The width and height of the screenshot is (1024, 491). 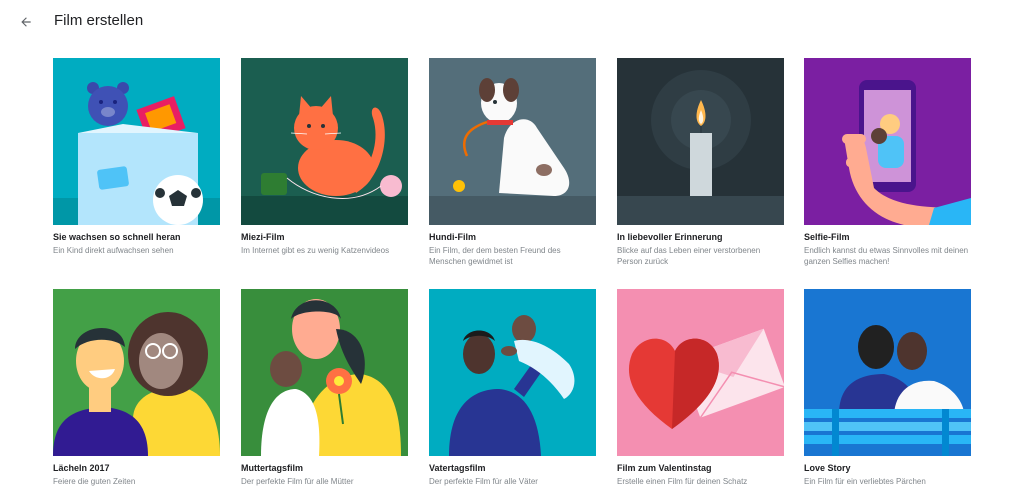 I want to click on smiling-couple-illustration, so click(x=136, y=372).